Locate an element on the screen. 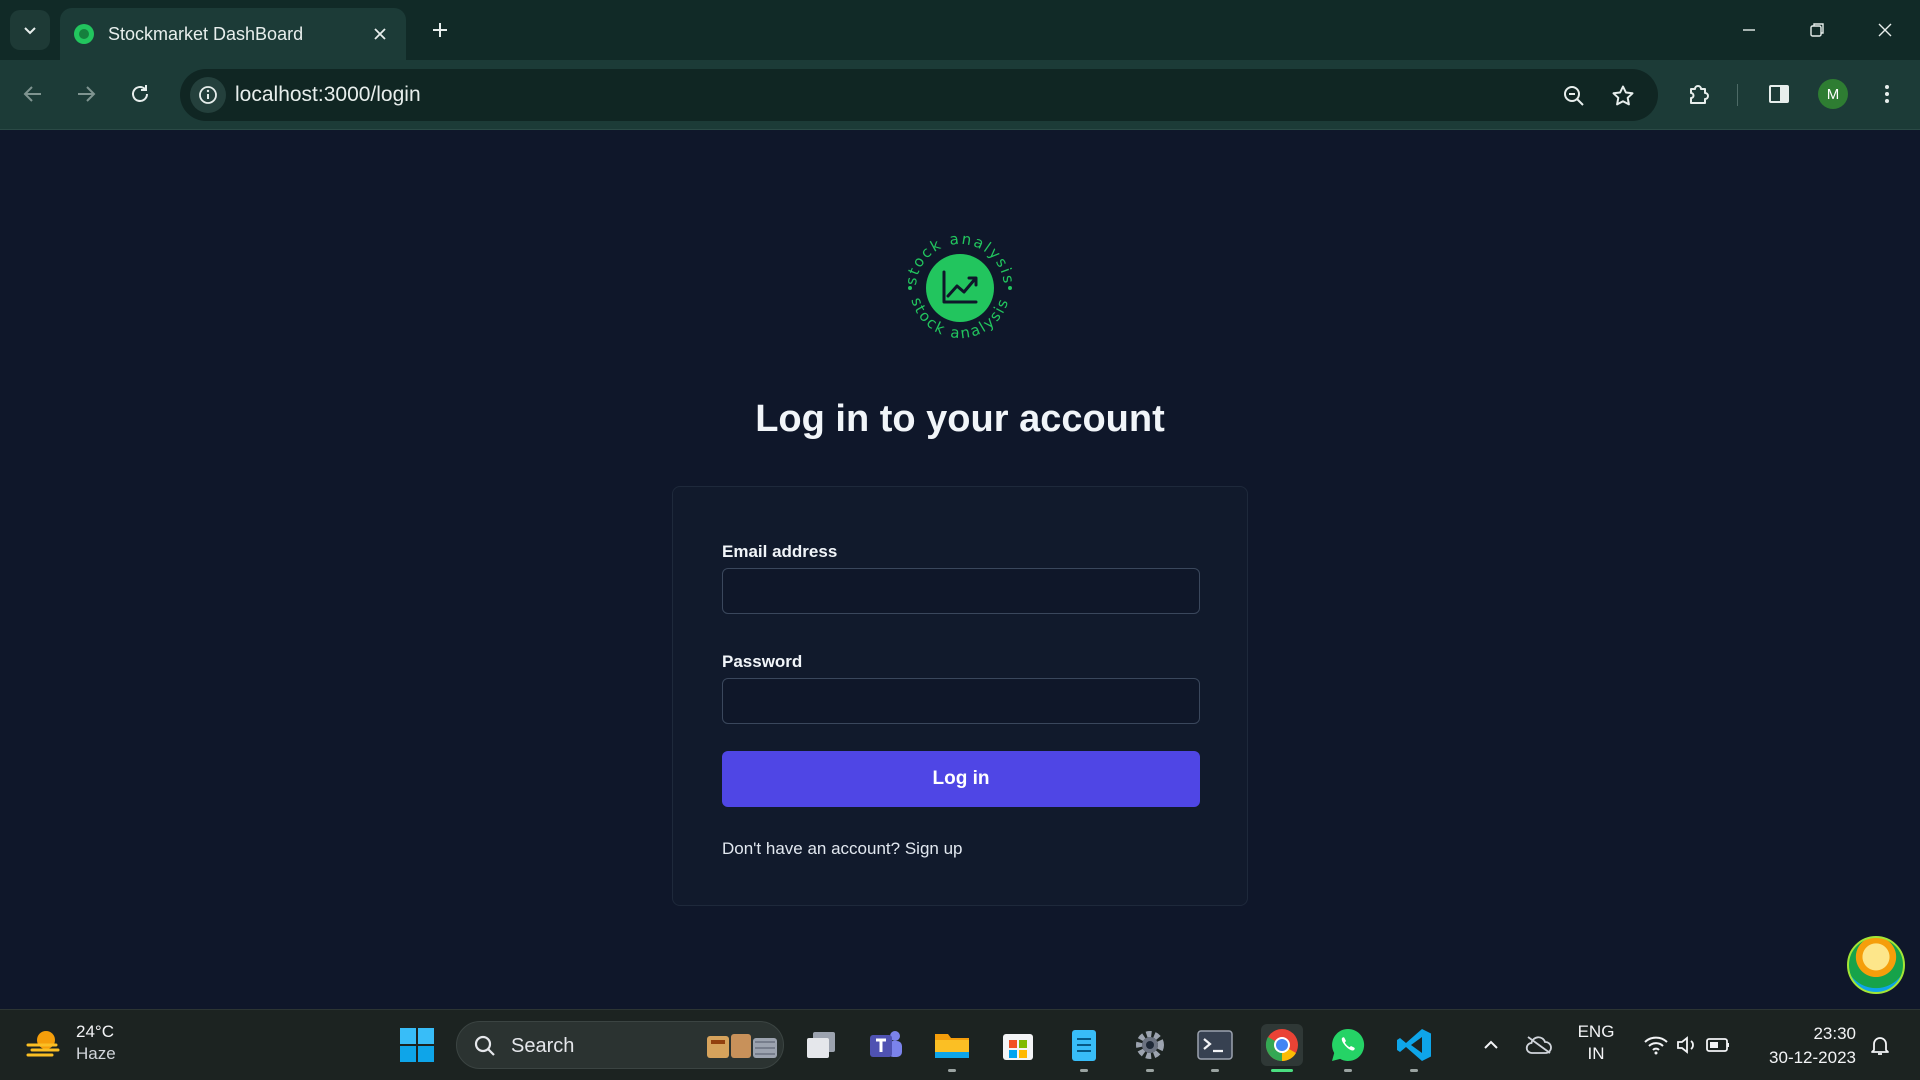 The width and height of the screenshot is (1920, 1080). notifications-button is located at coordinates (1880, 1045).